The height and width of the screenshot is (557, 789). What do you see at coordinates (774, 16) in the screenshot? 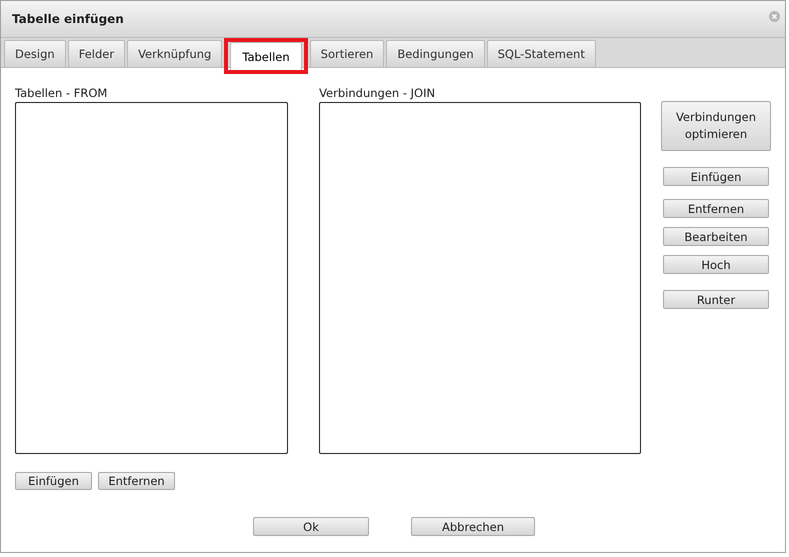
I see `close-icon` at bounding box center [774, 16].